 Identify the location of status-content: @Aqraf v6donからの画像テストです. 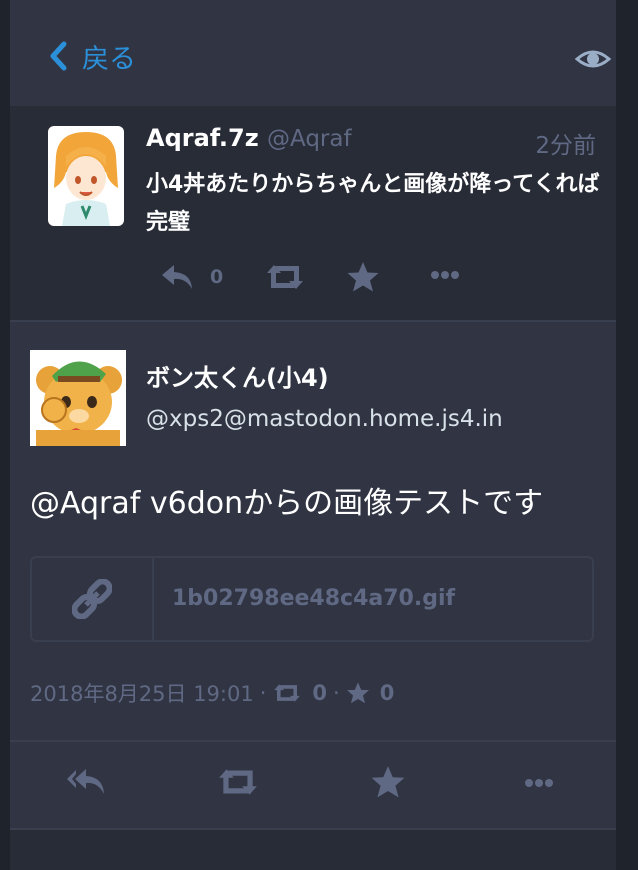
(287, 503).